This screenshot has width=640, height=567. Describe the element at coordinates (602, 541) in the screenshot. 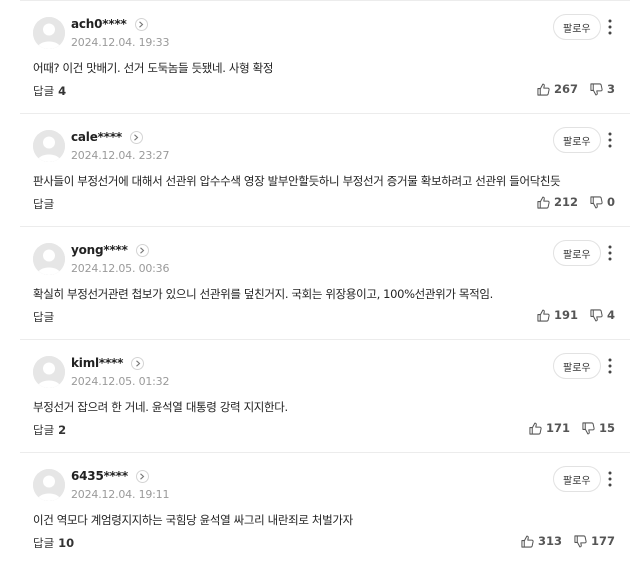

I see `dislike-count: 177` at that location.